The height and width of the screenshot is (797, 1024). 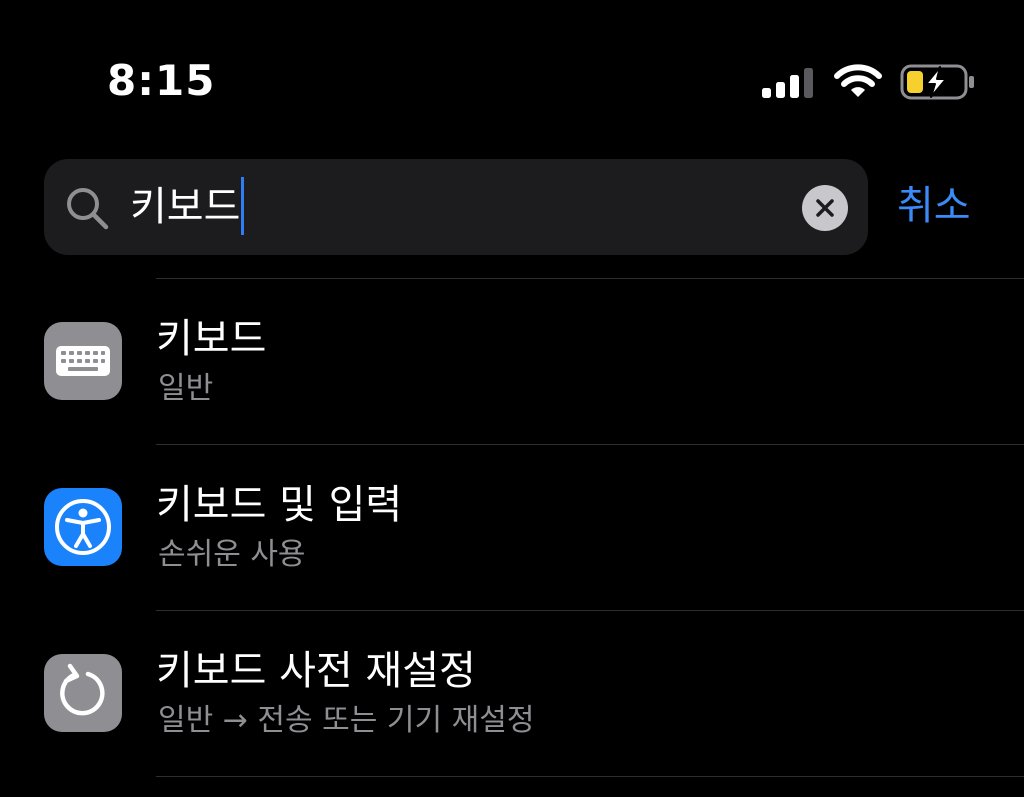 I want to click on accessibility-app-icon, so click(x=83, y=527).